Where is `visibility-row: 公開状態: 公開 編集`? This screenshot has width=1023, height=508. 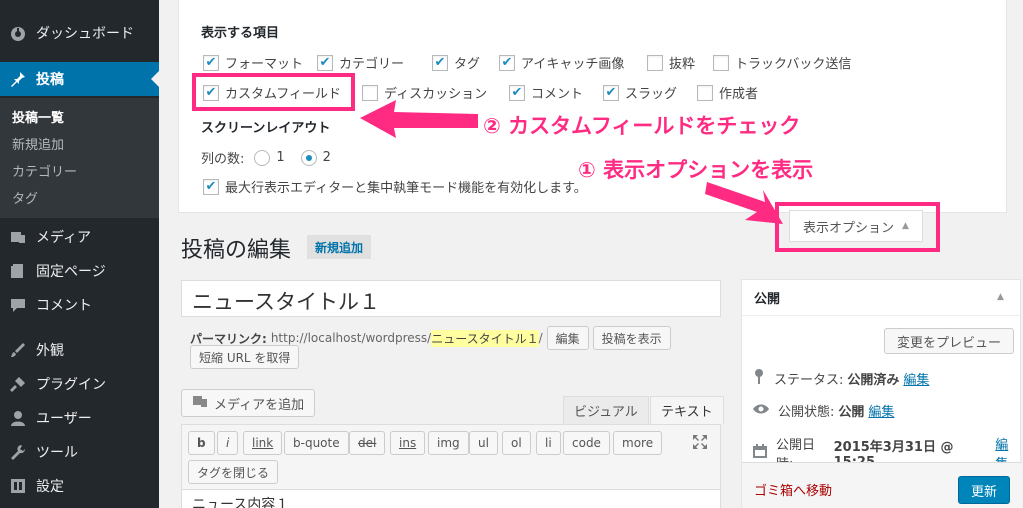
visibility-row: 公開状態: 公開 編集 is located at coordinates (823, 410).